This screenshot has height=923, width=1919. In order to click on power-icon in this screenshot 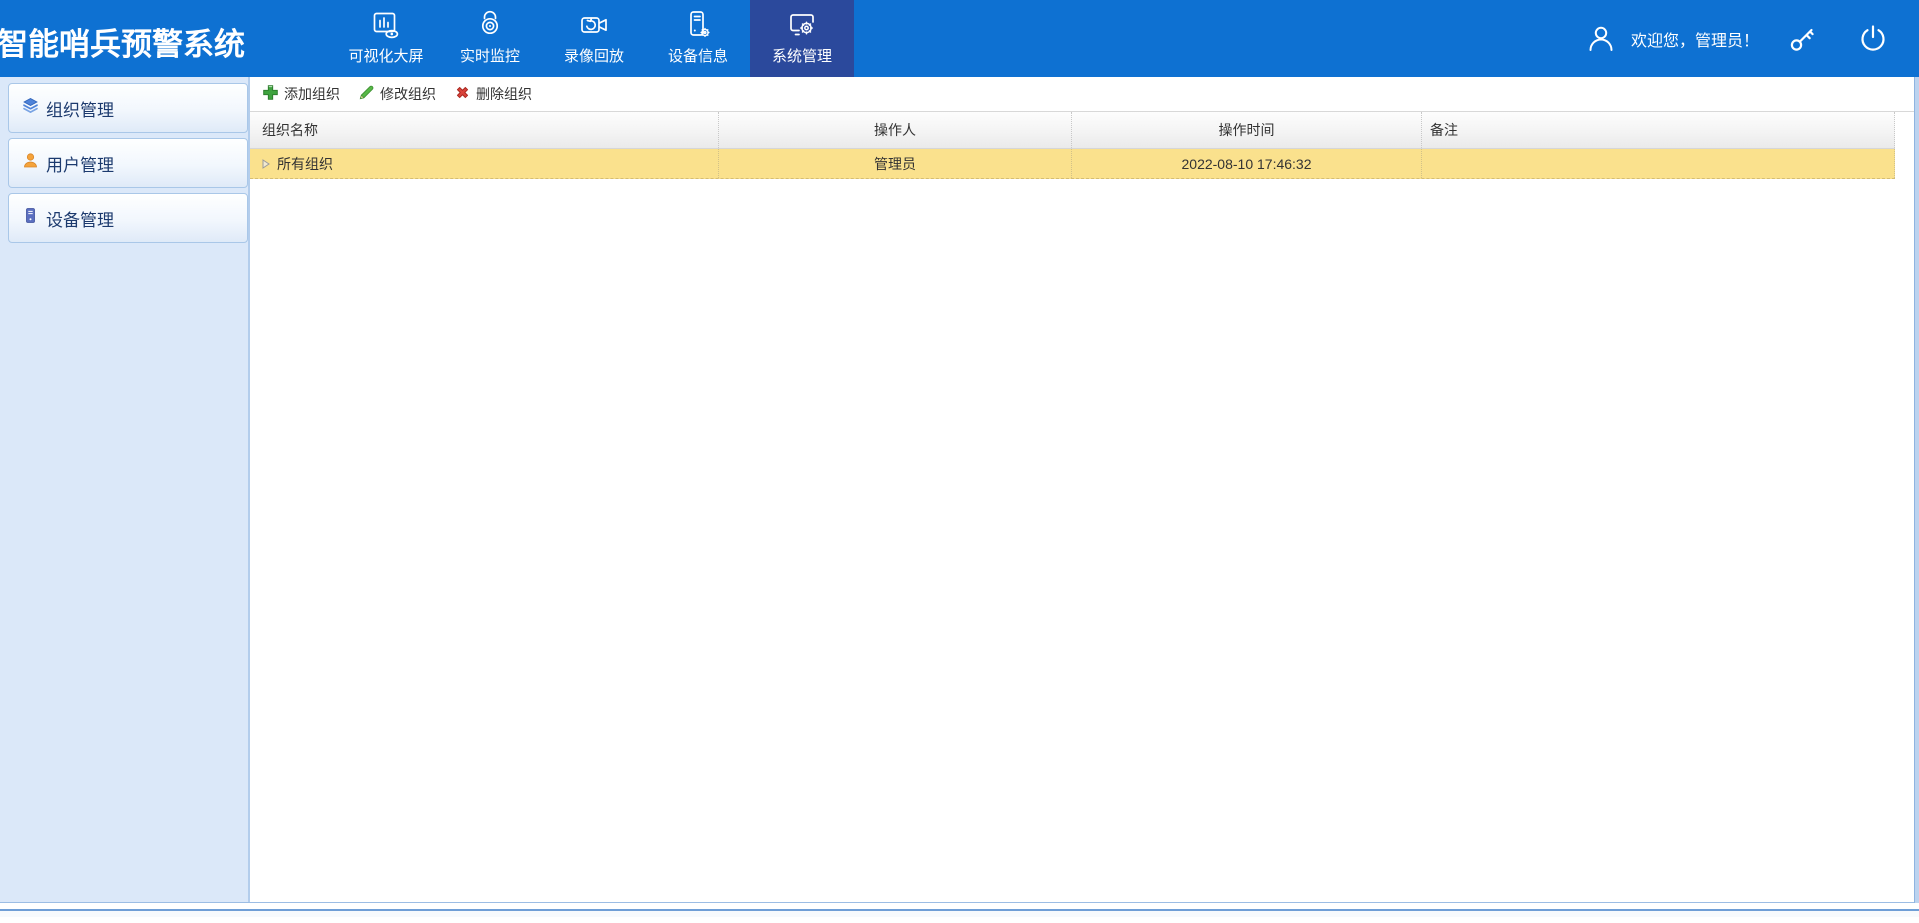, I will do `click(1873, 39)`.